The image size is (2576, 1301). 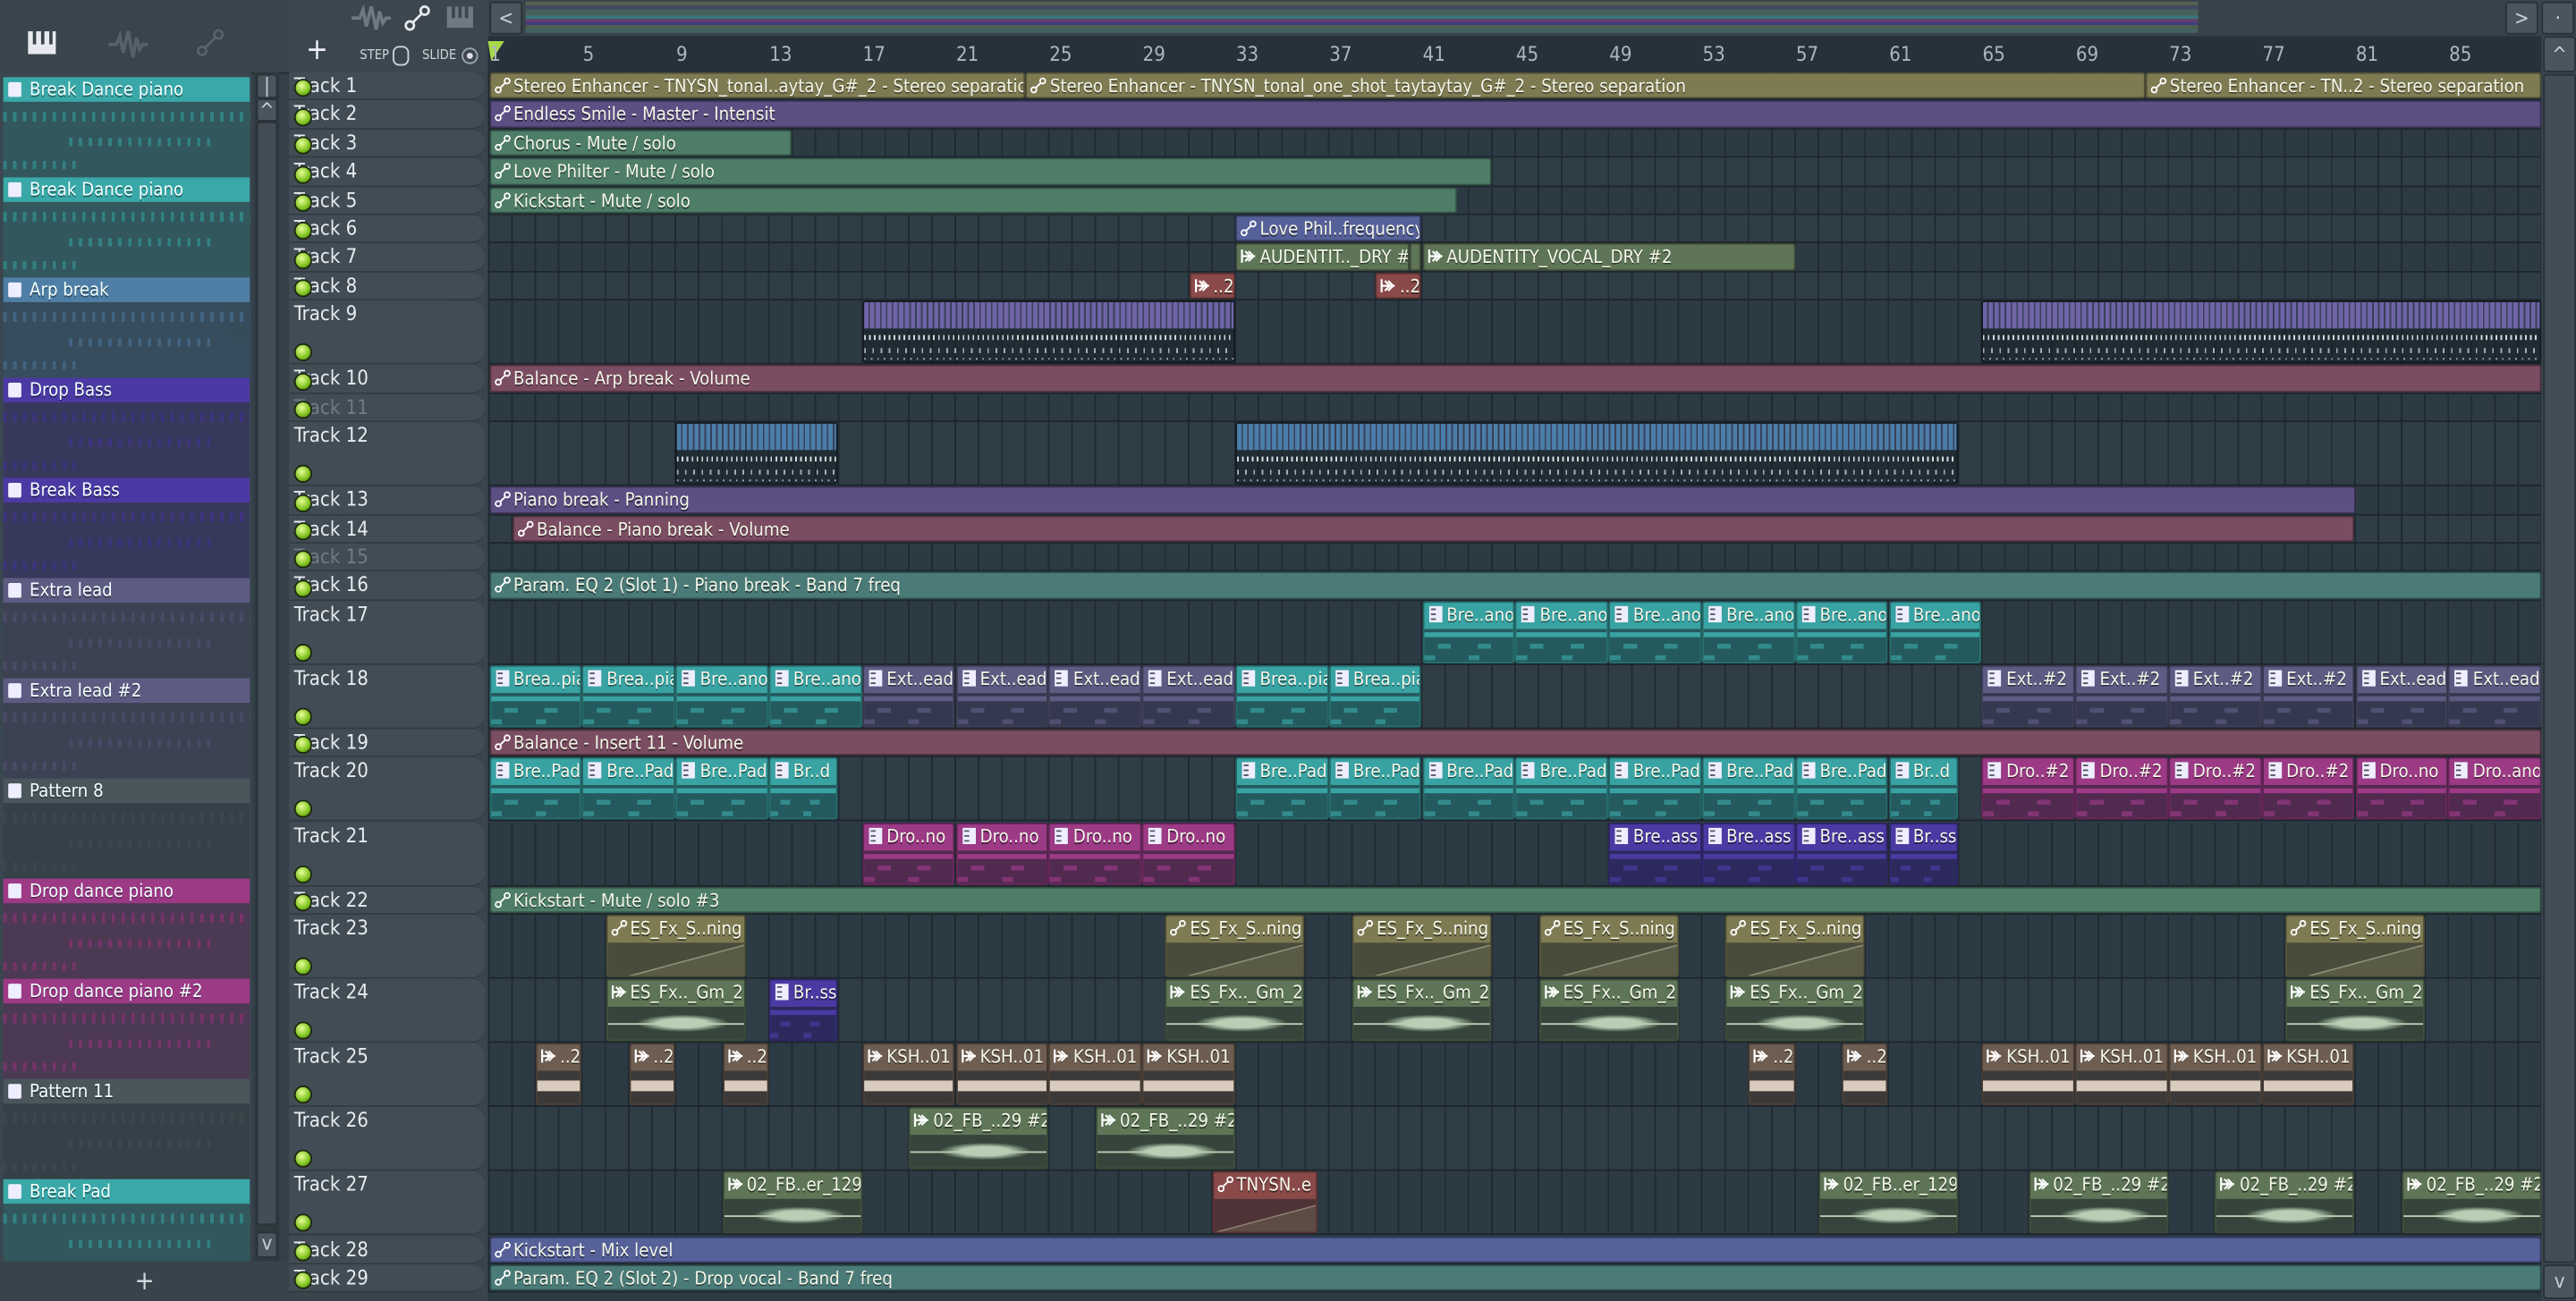 What do you see at coordinates (331, 677) in the screenshot?
I see `track-name: Track 18` at bounding box center [331, 677].